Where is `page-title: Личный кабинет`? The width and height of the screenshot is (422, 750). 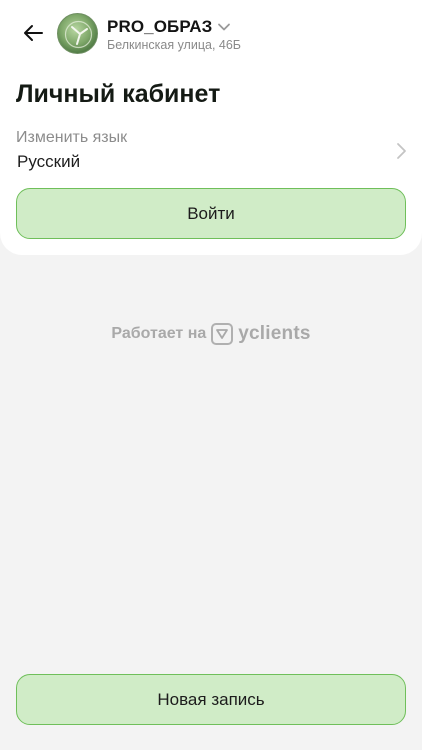 page-title: Личный кабинет is located at coordinates (118, 94).